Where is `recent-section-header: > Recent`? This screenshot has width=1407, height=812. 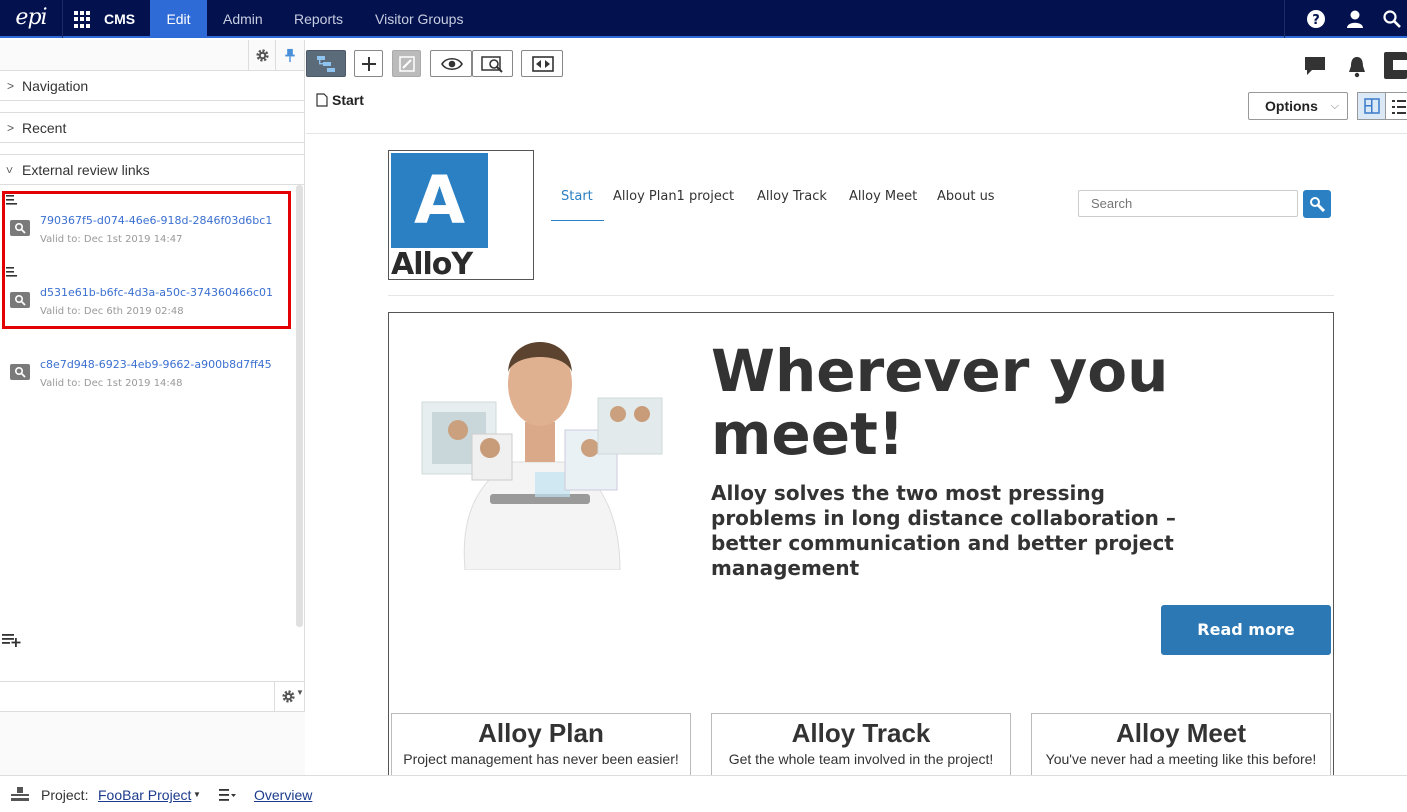
recent-section-header: > Recent is located at coordinates (152, 128).